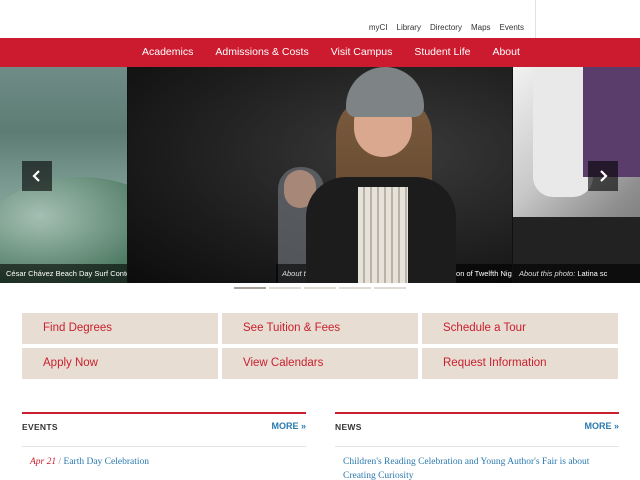  Describe the element at coordinates (409, 27) in the screenshot. I see `util-link-library: Library` at that location.